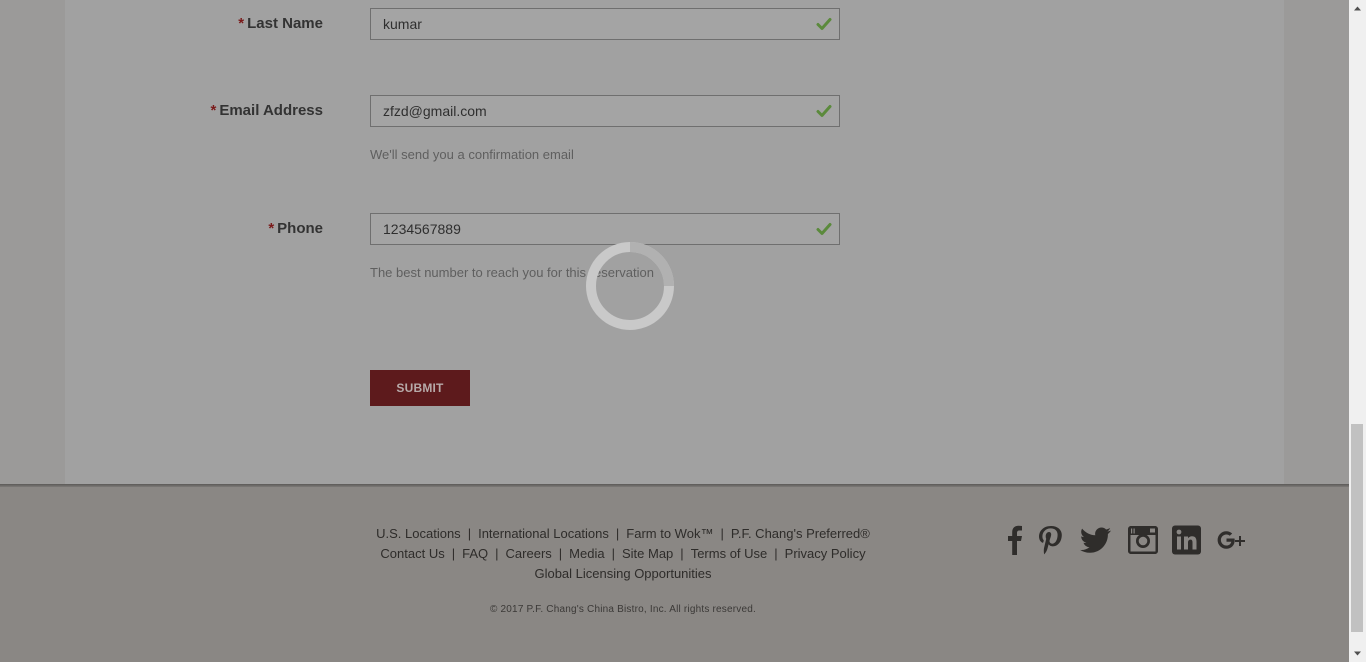 This screenshot has height=662, width=1366. I want to click on phone-label: * Phone, so click(295, 228).